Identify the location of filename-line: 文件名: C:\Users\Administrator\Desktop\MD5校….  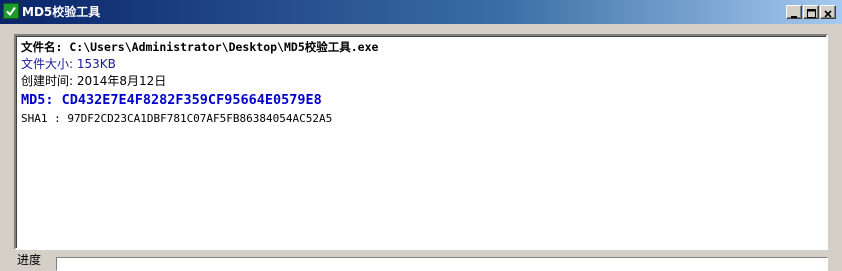
(200, 47).